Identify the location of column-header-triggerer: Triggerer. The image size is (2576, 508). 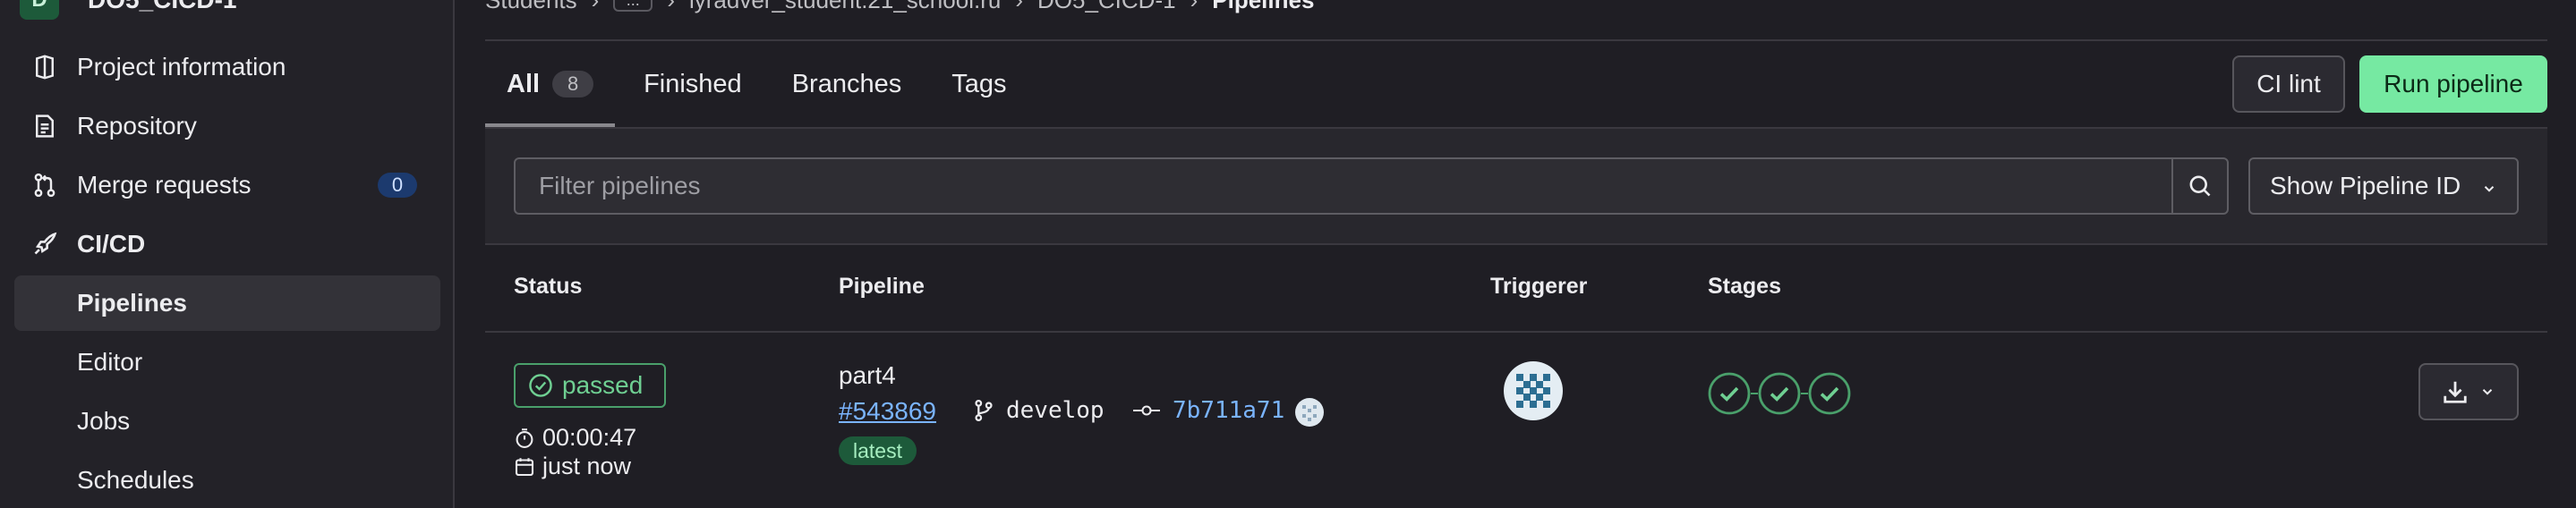
(1539, 286).